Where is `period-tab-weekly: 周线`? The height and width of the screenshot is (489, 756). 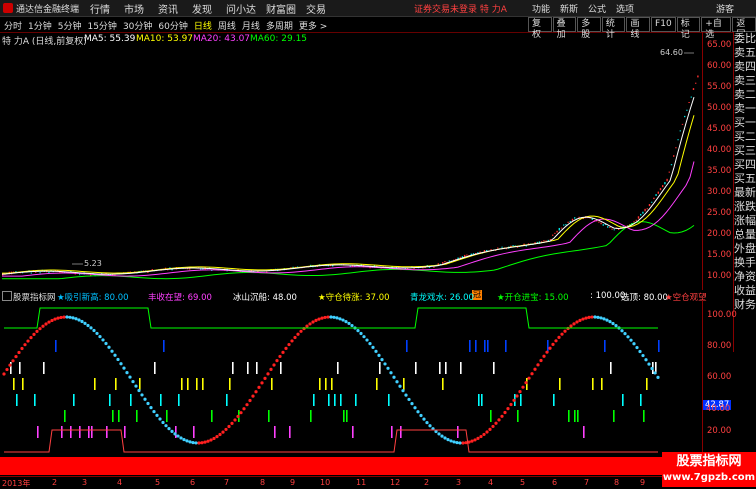 period-tab-weekly: 周线 is located at coordinates (227, 25).